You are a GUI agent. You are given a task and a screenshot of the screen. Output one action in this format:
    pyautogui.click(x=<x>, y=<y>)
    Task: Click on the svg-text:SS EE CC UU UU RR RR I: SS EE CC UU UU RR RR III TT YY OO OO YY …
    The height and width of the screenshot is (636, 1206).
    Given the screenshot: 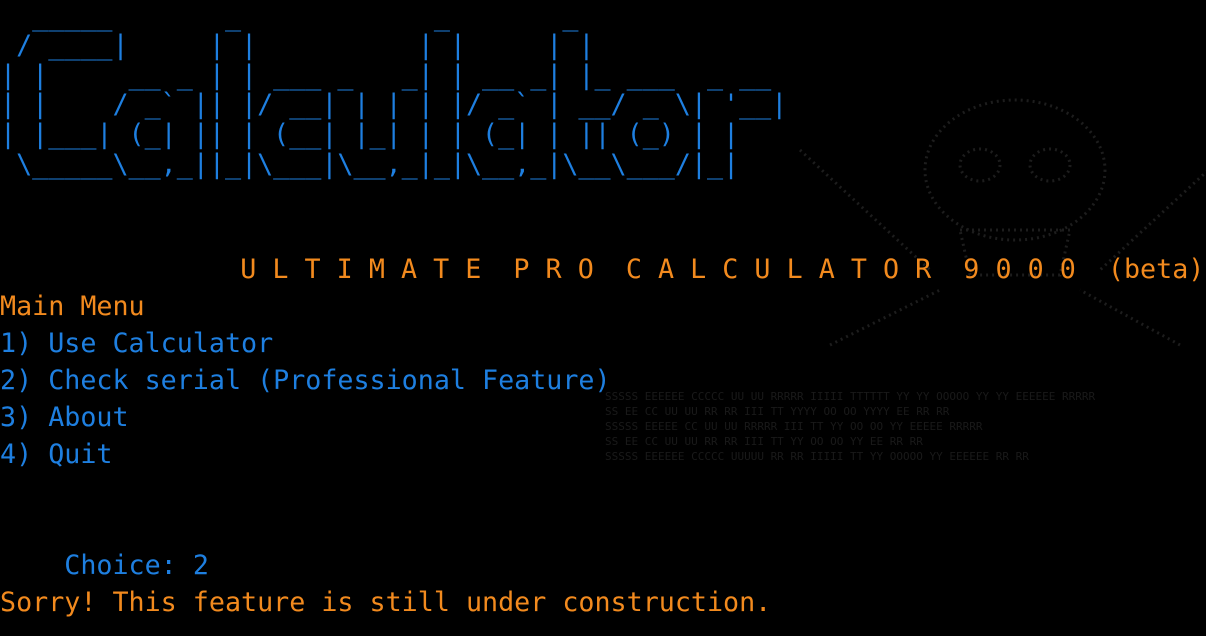 What is the action you would take?
    pyautogui.click(x=764, y=441)
    